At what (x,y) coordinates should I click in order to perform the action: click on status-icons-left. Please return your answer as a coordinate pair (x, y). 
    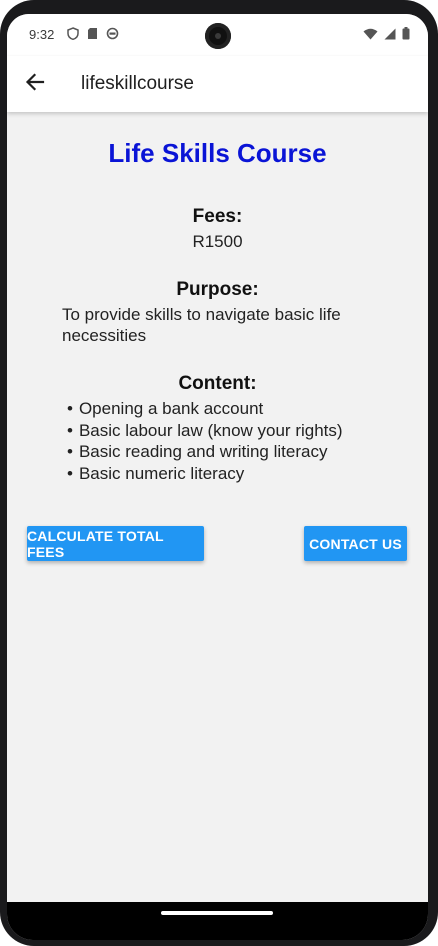
    Looking at the image, I should click on (93, 36).